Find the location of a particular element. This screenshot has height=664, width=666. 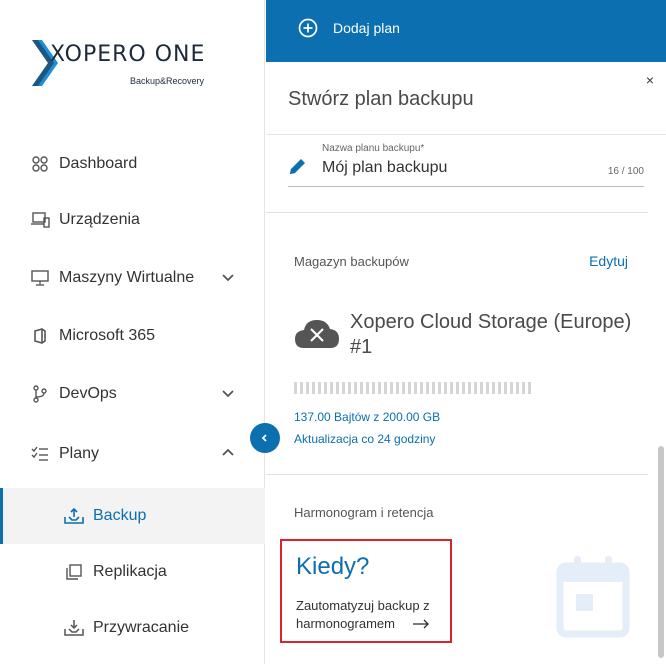

office-icon is located at coordinates (40, 336).